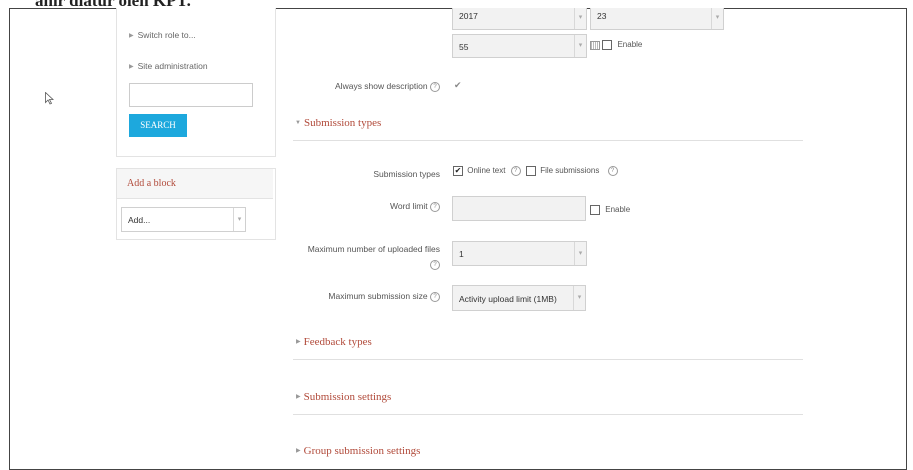 The image size is (913, 470). I want to click on add-block-title: Add a block, so click(151, 183).